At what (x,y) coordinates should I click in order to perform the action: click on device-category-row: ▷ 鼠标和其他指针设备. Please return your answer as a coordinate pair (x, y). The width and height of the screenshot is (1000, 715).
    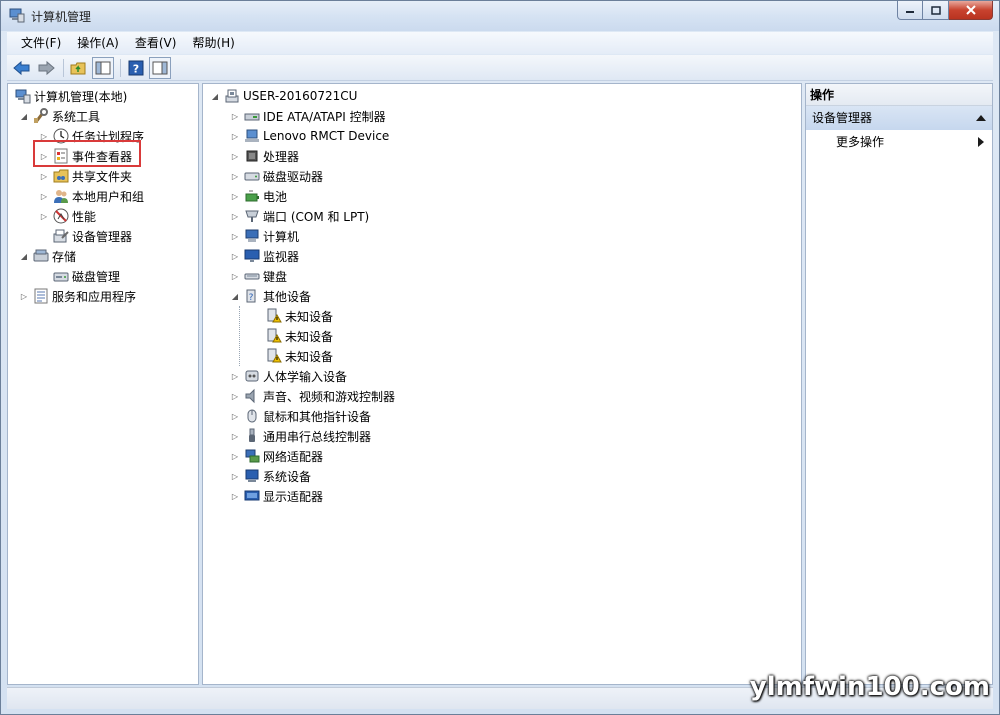
    Looking at the image, I should click on (300, 416).